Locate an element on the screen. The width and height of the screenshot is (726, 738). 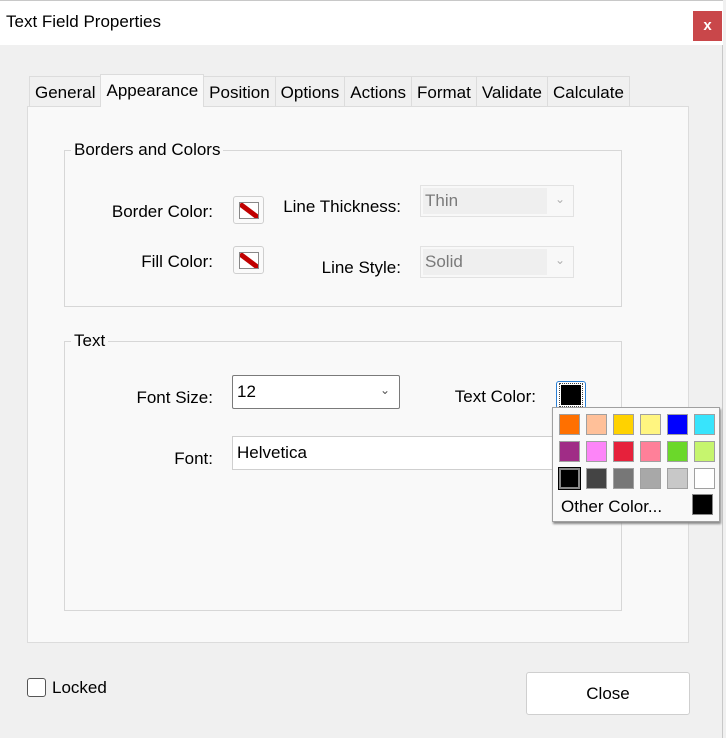
line-style-value: Solid is located at coordinates (485, 262).